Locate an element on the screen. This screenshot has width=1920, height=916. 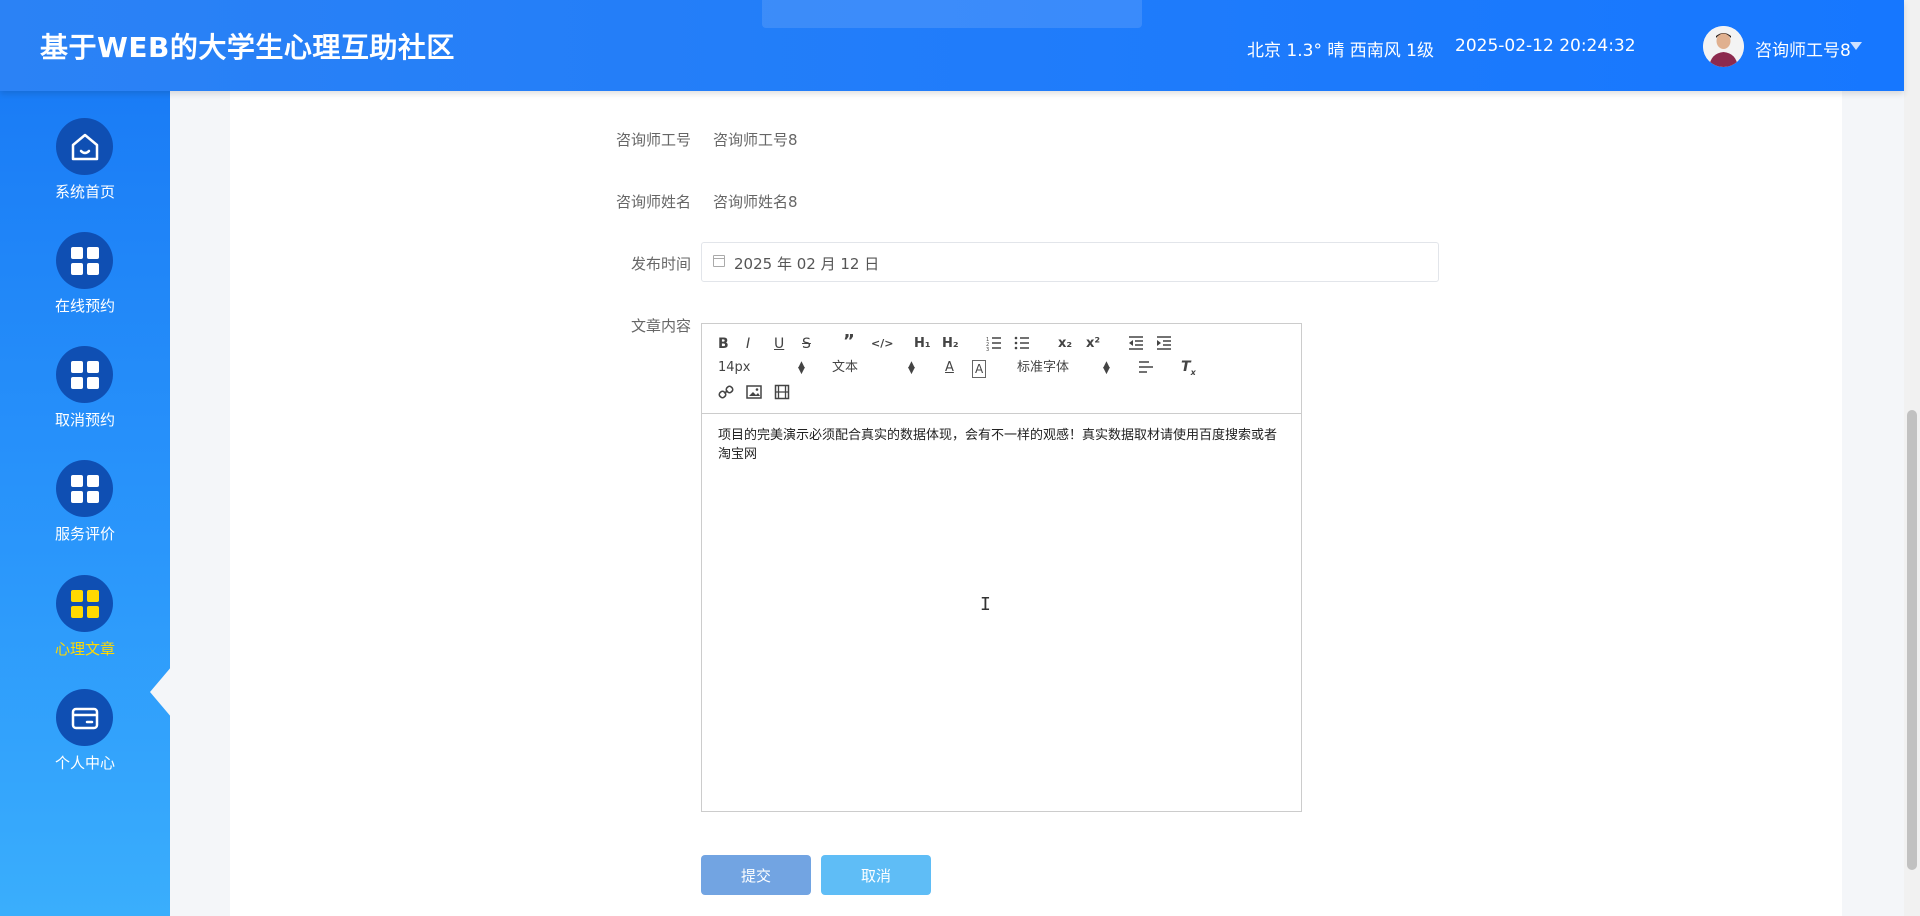
toast-message is located at coordinates (952, 14).